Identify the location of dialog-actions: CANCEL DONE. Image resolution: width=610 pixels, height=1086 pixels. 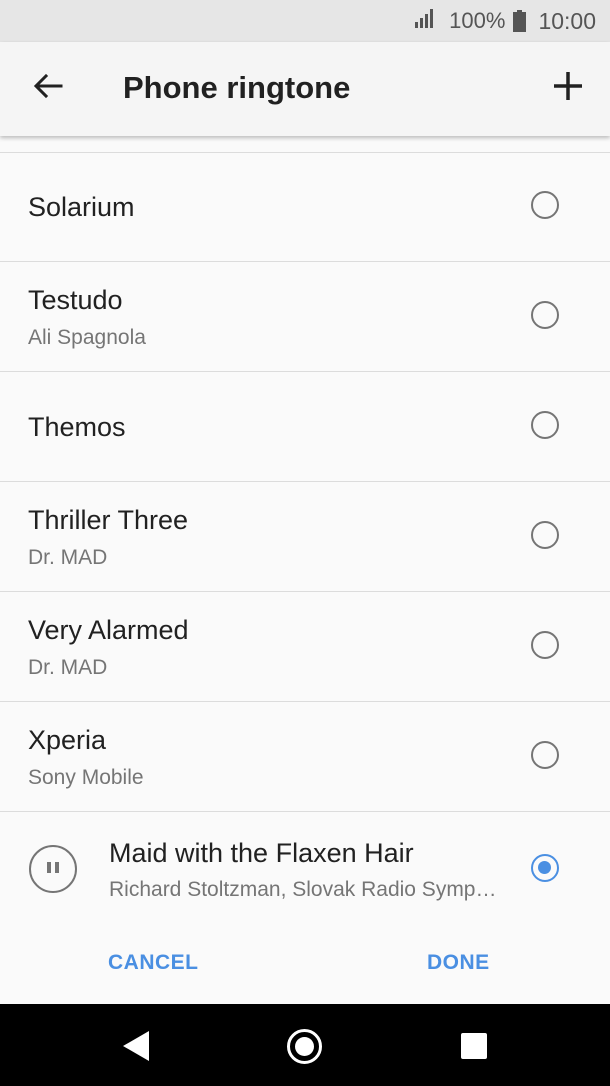
(305, 965).